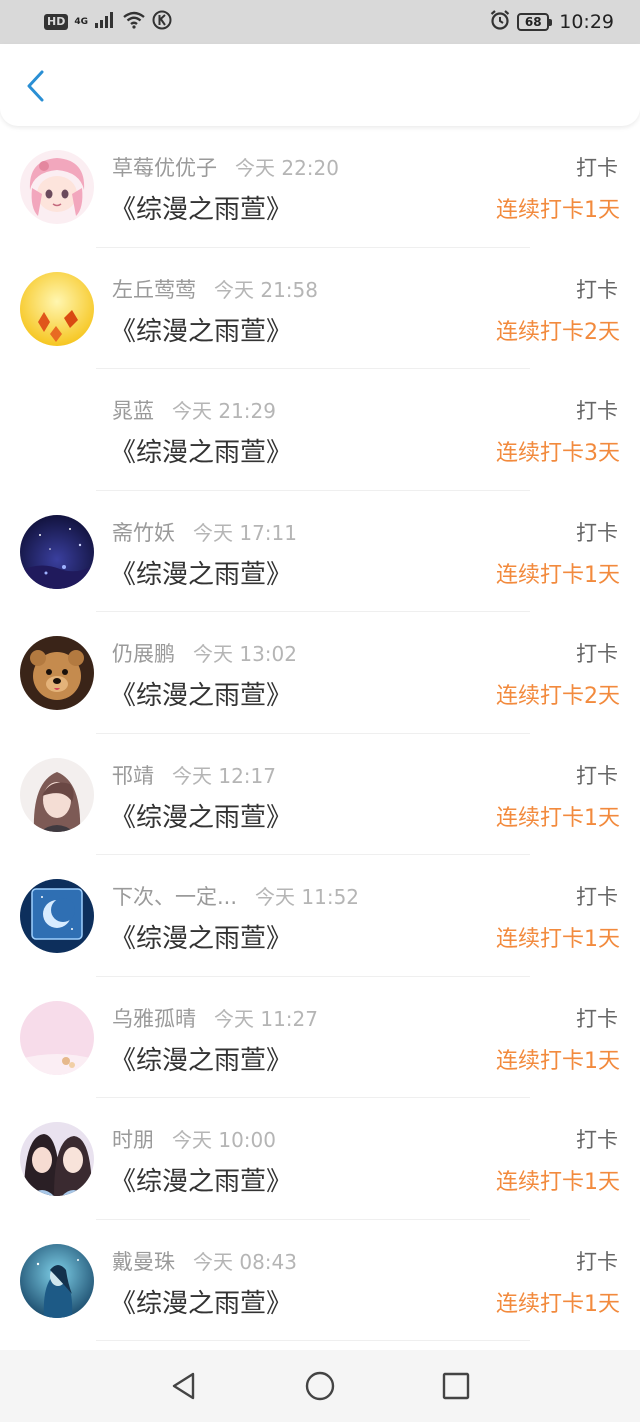 Image resolution: width=640 pixels, height=1422 pixels. Describe the element at coordinates (320, 187) in the screenshot. I see `list-item: 草莓优优子 今天 22:20 《综漫之雨萱》 打卡 连续打卡1天` at that location.